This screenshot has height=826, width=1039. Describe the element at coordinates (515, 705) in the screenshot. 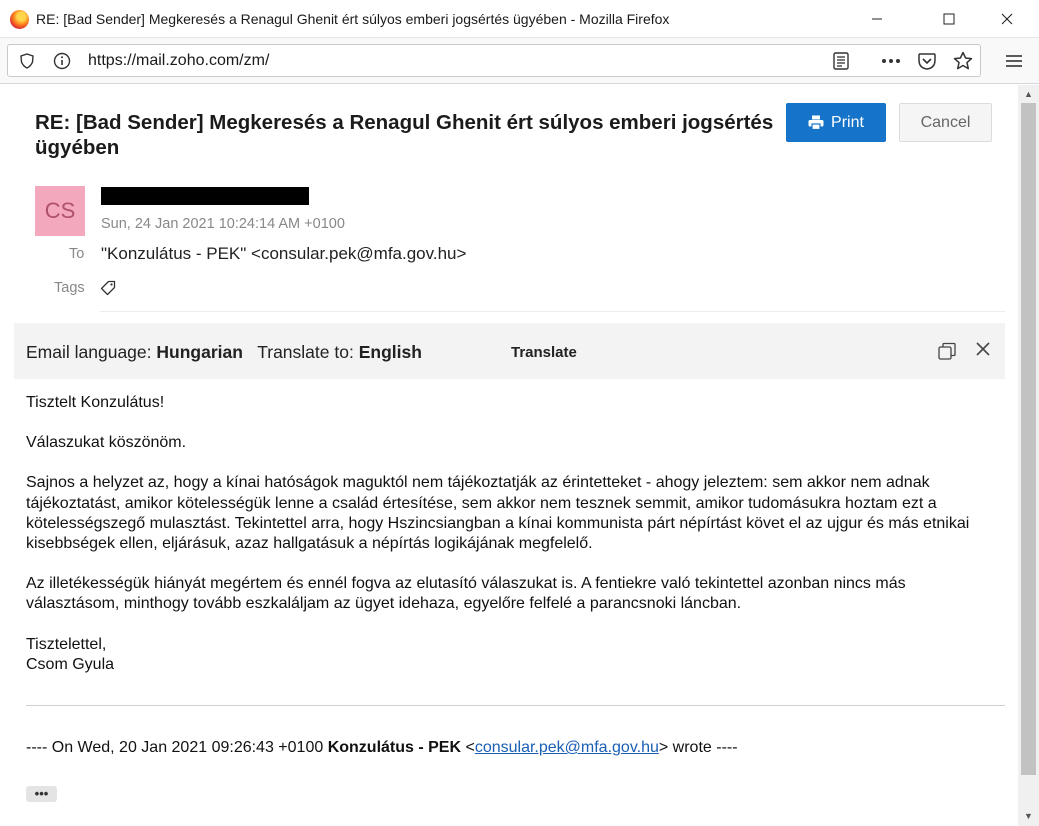

I see `quote-divider` at that location.